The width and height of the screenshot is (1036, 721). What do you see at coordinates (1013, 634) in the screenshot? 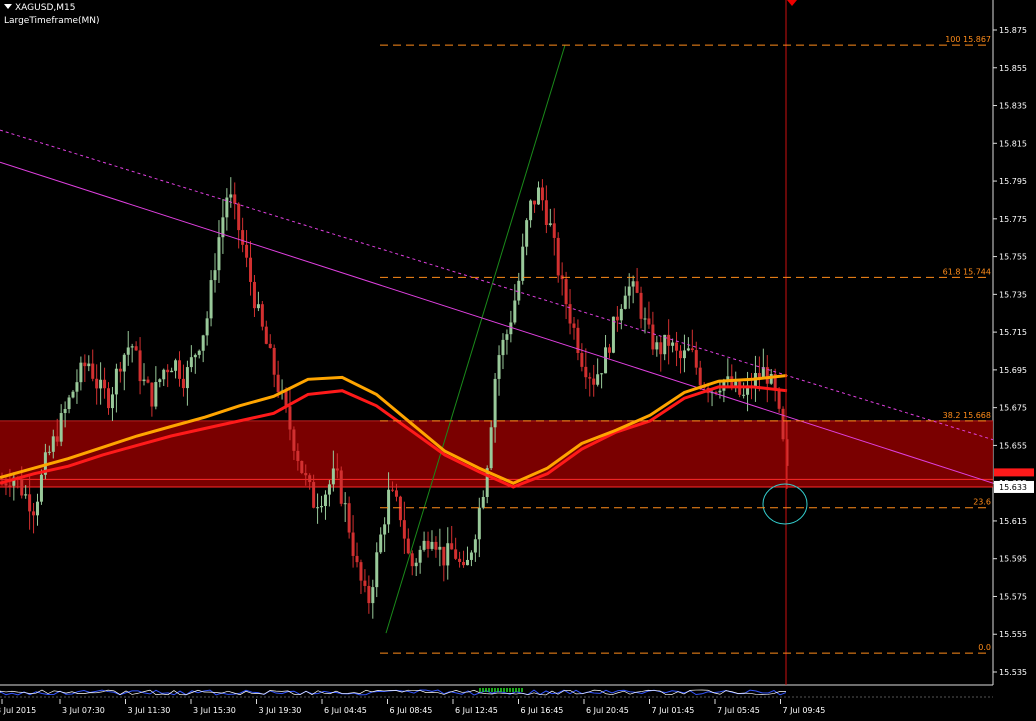
I see `price-tick-label: 15.555` at bounding box center [1013, 634].